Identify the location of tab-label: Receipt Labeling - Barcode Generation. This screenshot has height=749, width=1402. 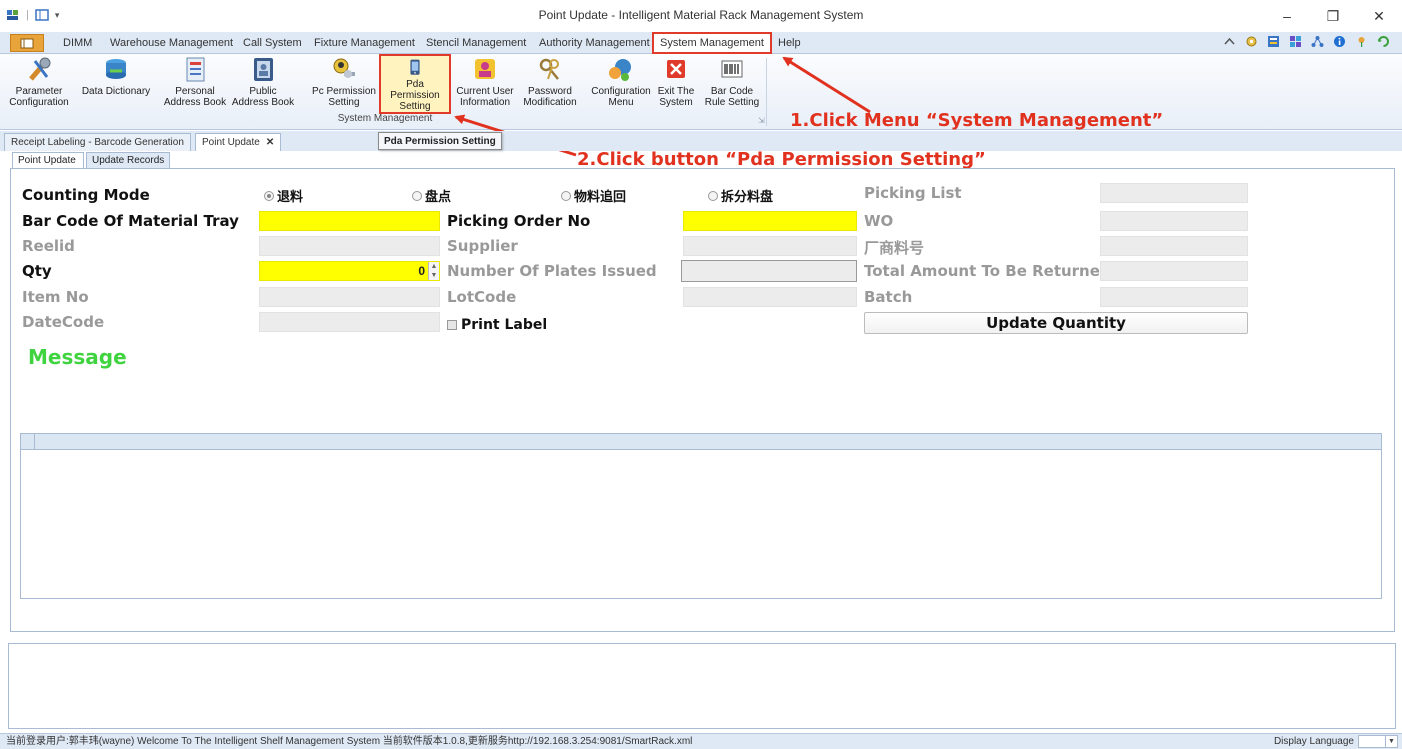
(97, 142).